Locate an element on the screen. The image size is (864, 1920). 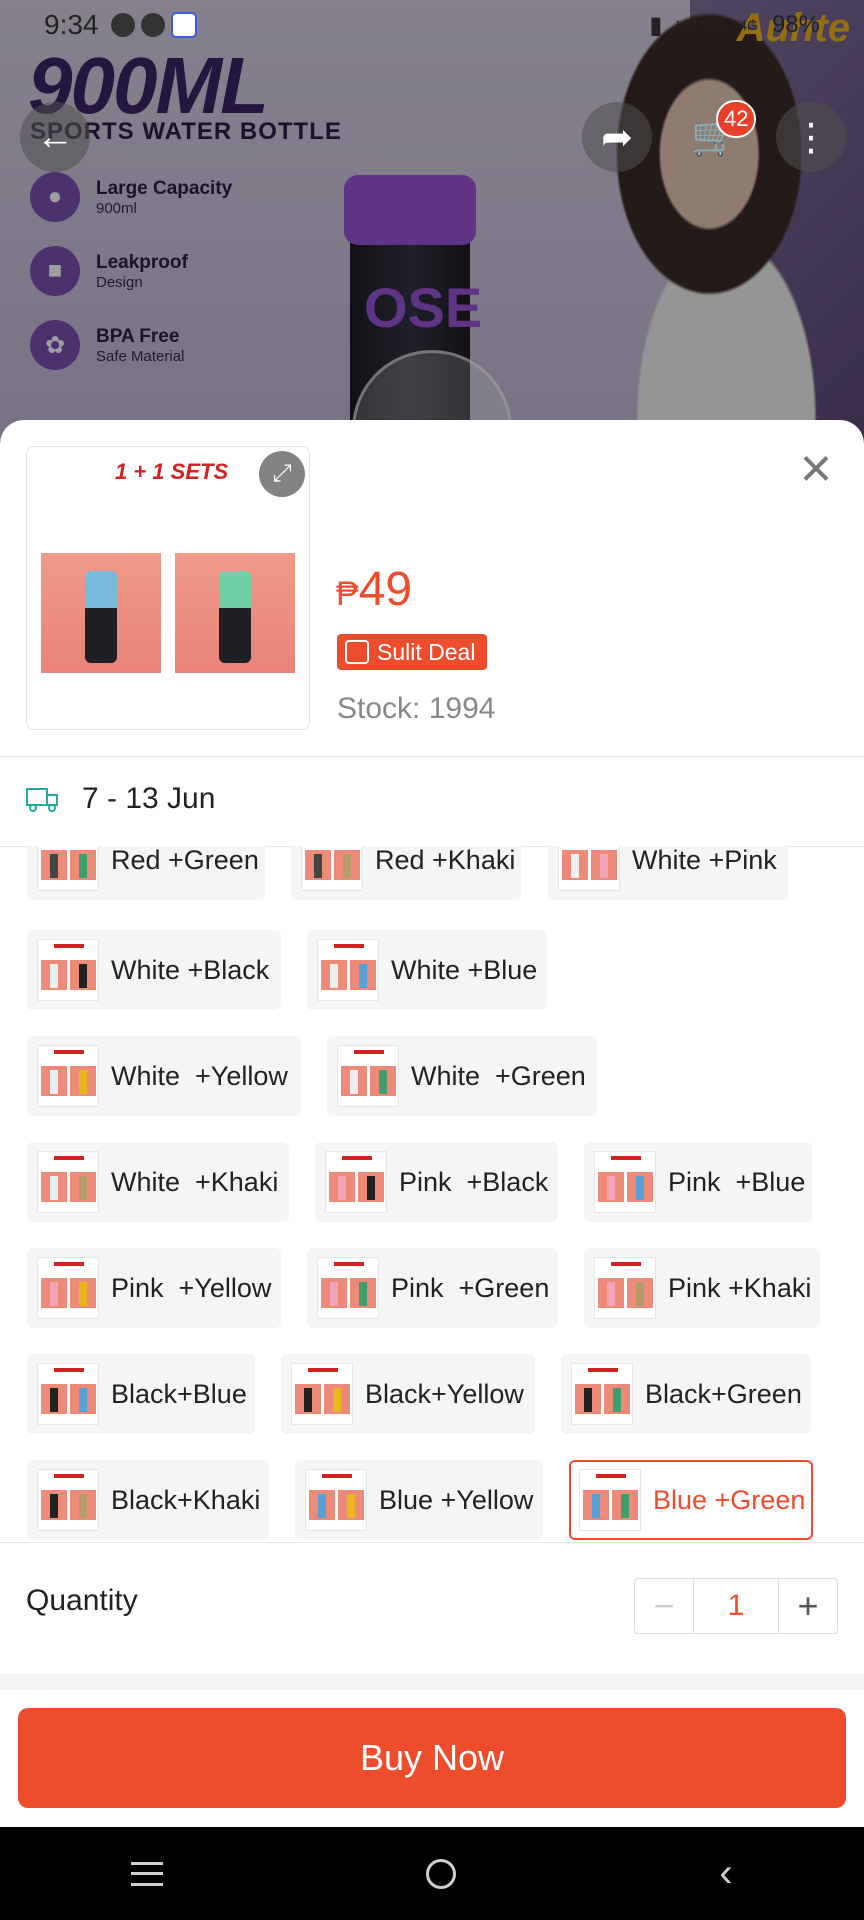
variant-label: White +Yellow is located at coordinates (199, 1075).